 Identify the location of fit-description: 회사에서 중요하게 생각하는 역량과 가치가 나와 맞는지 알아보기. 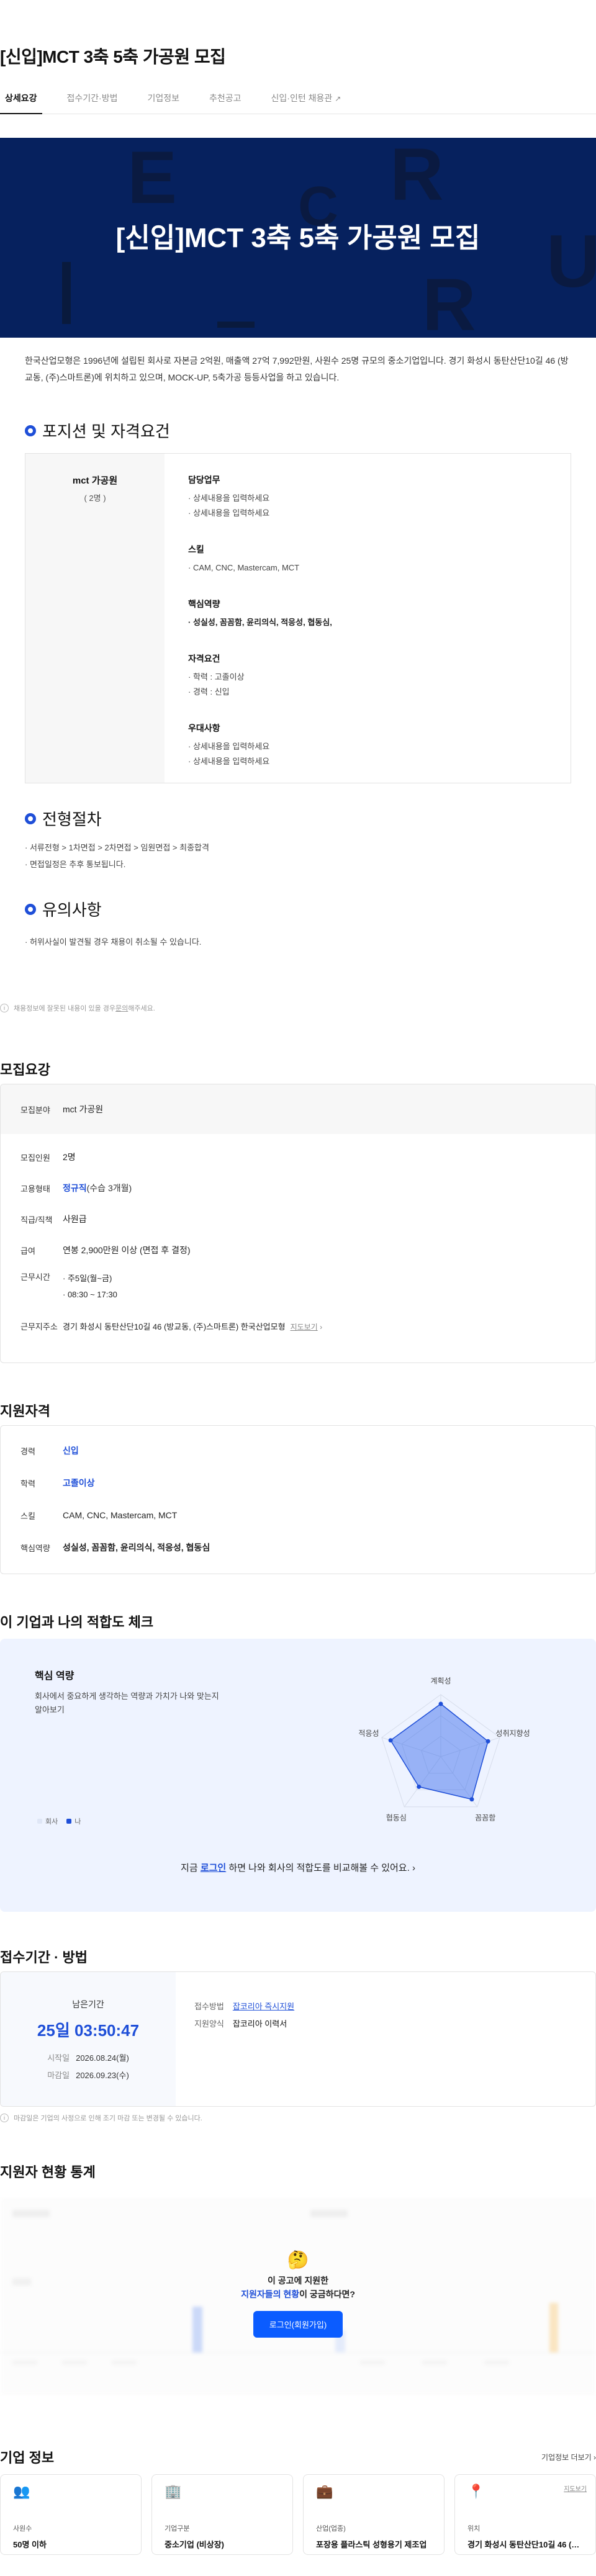
(127, 1702).